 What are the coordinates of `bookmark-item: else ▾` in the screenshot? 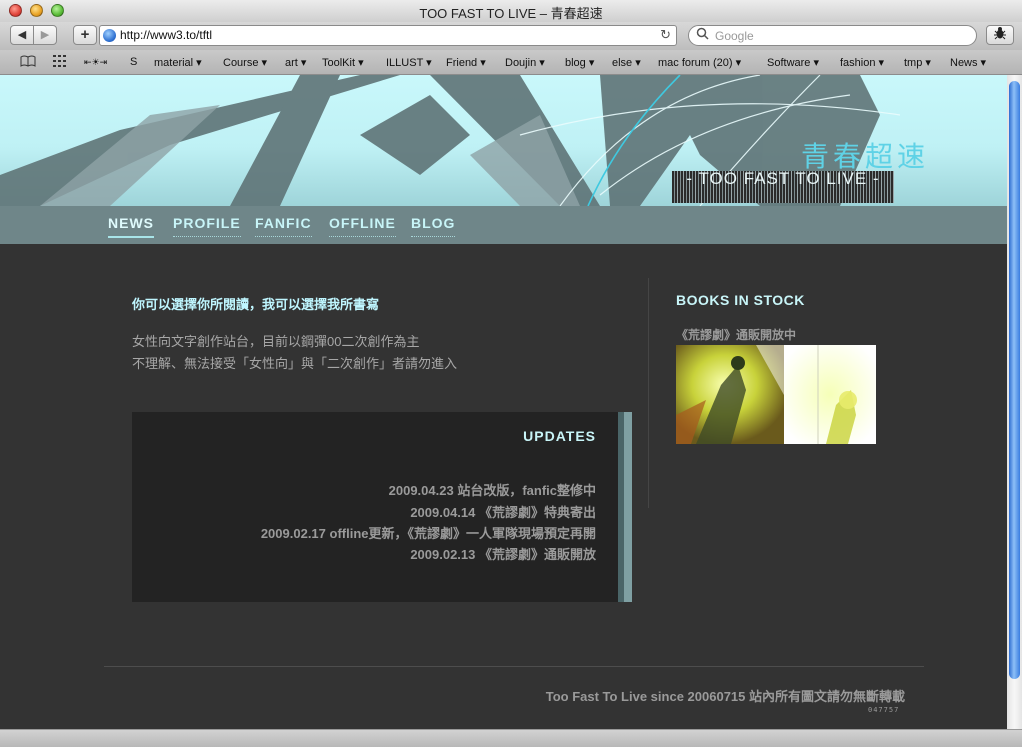 It's located at (626, 62).